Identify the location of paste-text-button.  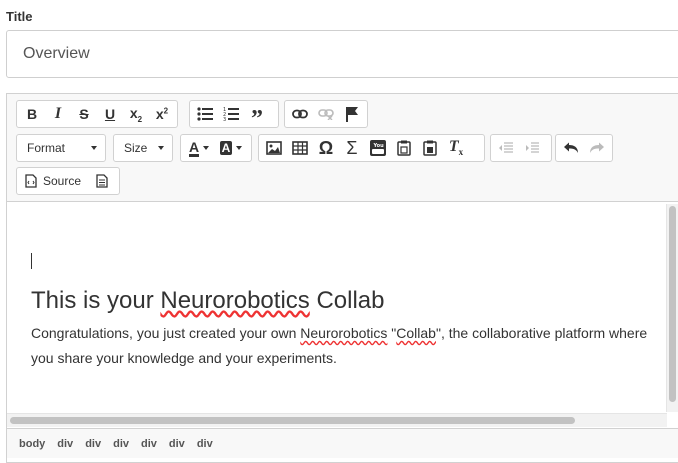
(404, 148).